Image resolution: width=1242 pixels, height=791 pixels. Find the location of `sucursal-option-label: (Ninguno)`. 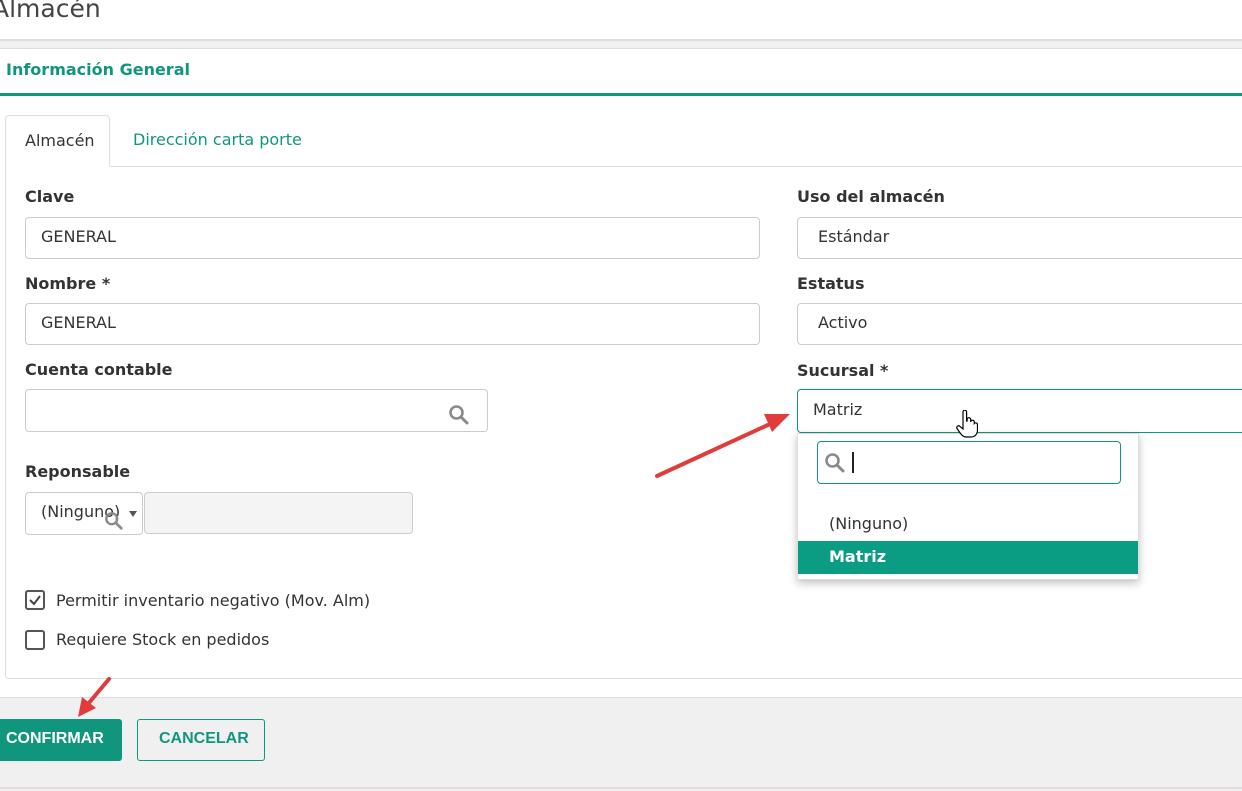

sucursal-option-label: (Ninguno) is located at coordinates (869, 523).